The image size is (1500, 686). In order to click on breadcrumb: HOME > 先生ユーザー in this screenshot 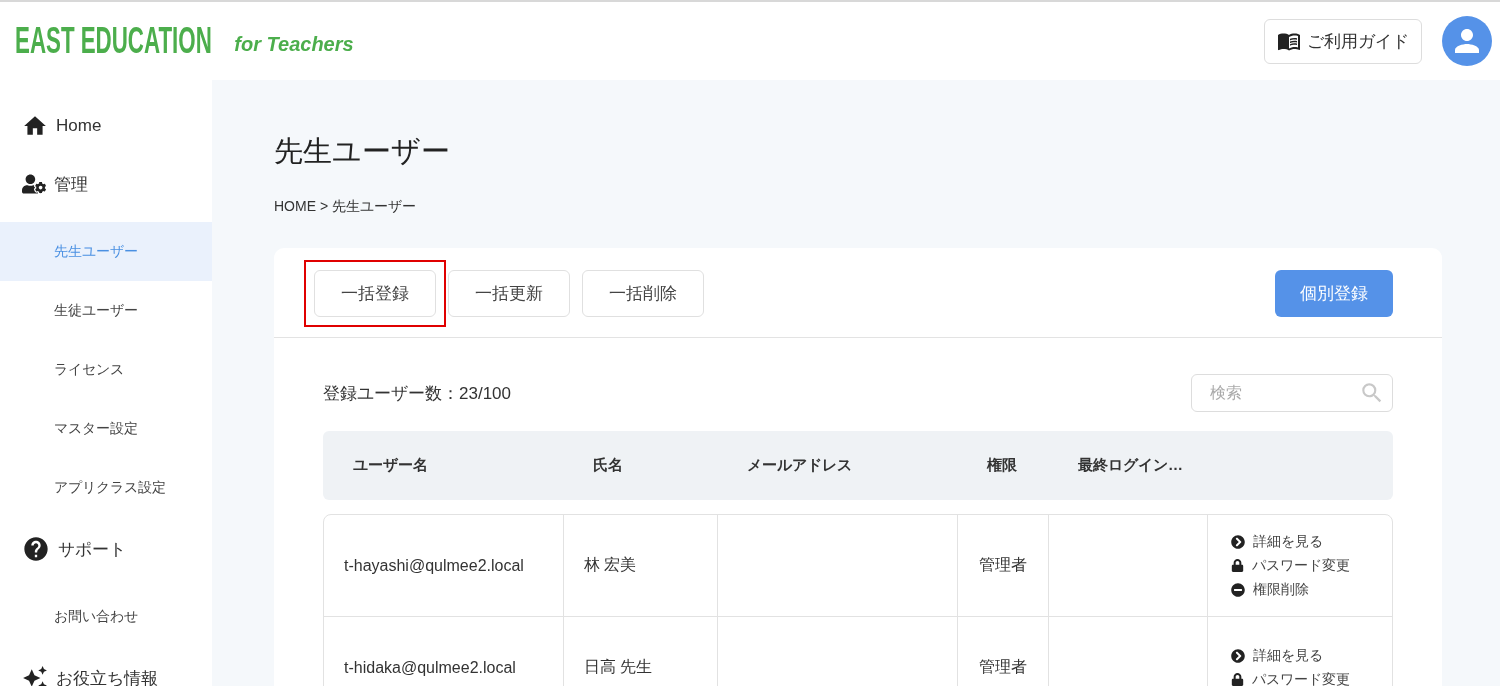, I will do `click(345, 207)`.